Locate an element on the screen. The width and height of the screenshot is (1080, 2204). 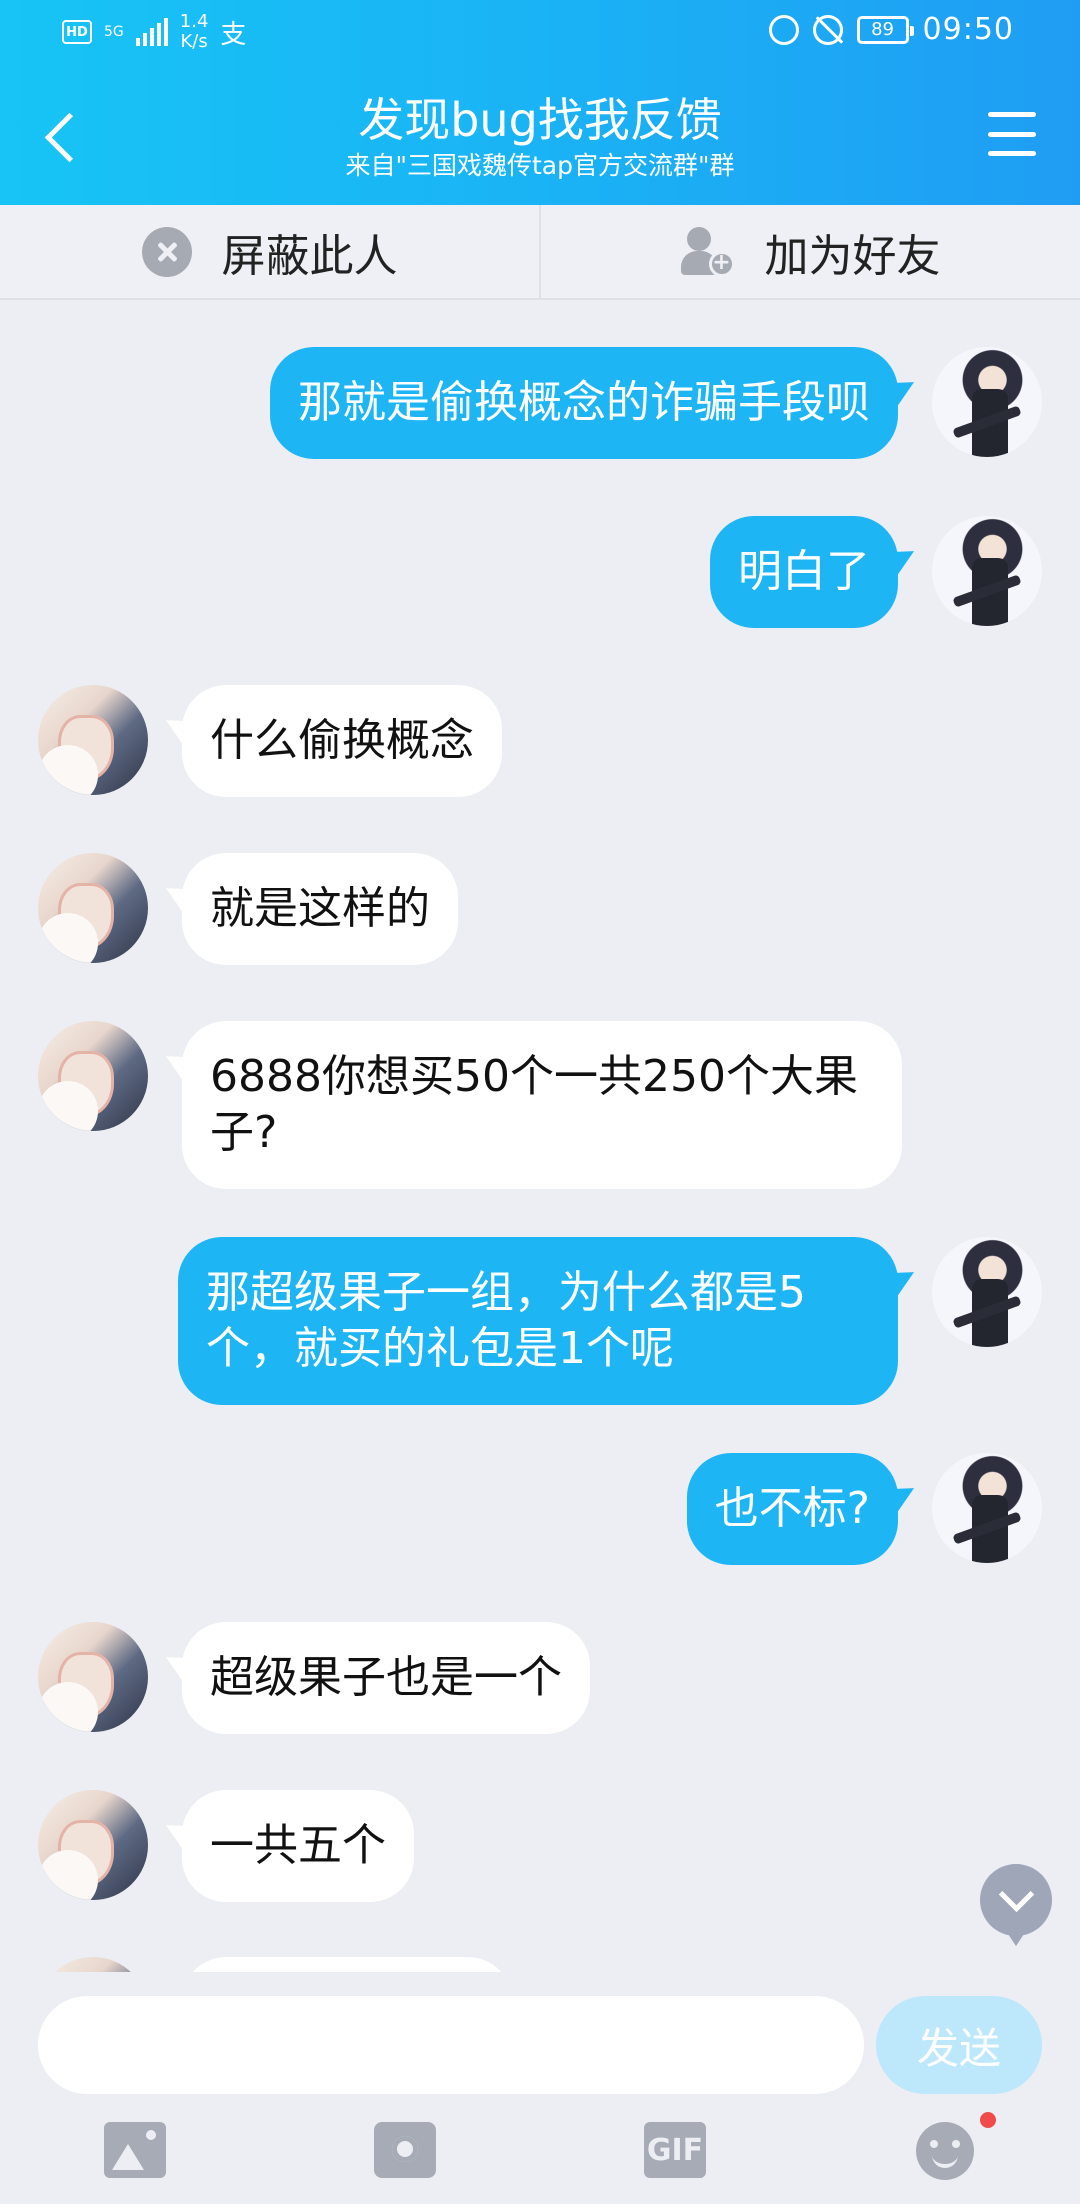
alarm-icon is located at coordinates (783, 29).